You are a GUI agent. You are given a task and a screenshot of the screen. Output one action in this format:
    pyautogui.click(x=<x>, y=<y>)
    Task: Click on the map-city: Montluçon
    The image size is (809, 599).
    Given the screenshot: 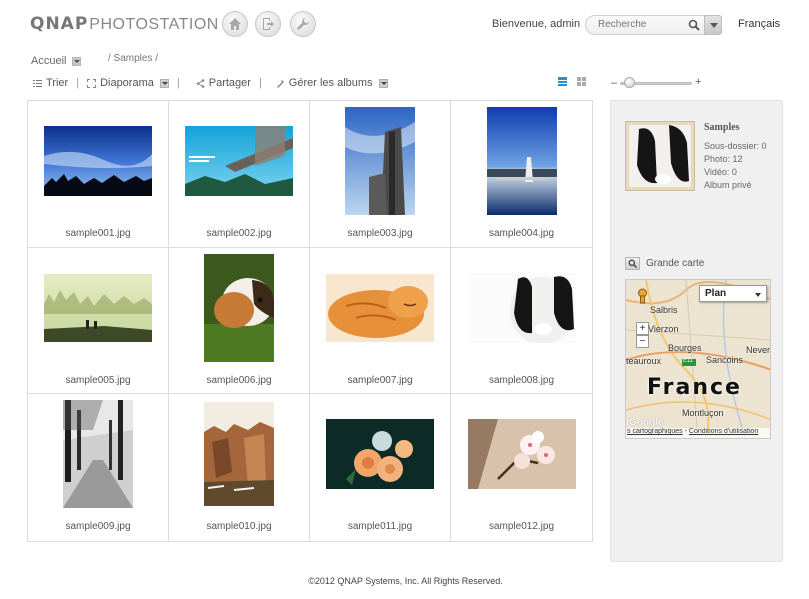 What is the action you would take?
    pyautogui.click(x=703, y=413)
    